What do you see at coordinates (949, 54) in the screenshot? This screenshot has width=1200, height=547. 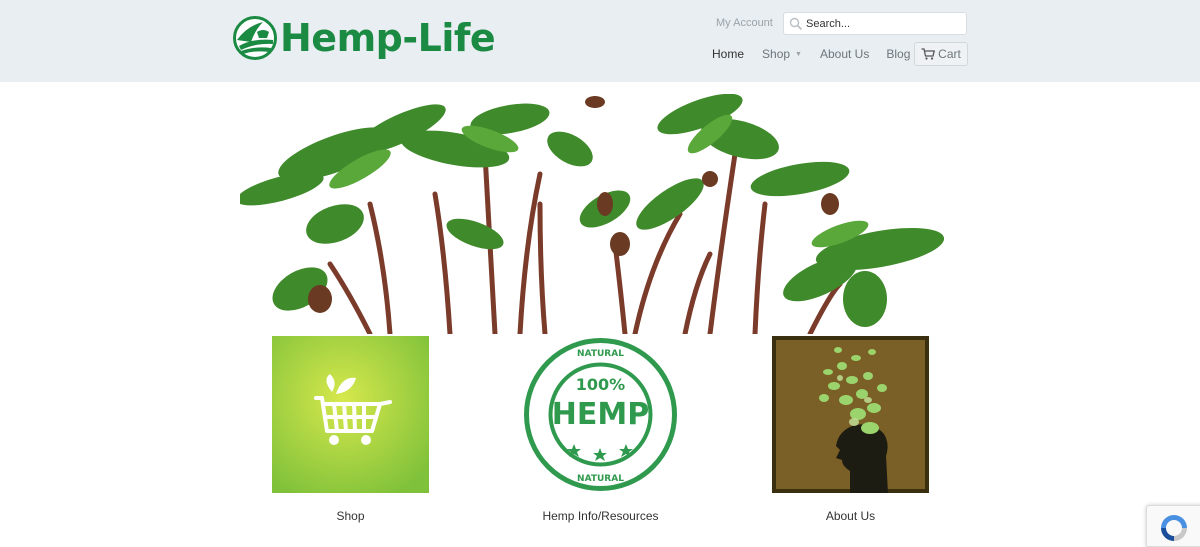 I see `cart-label: Cart` at bounding box center [949, 54].